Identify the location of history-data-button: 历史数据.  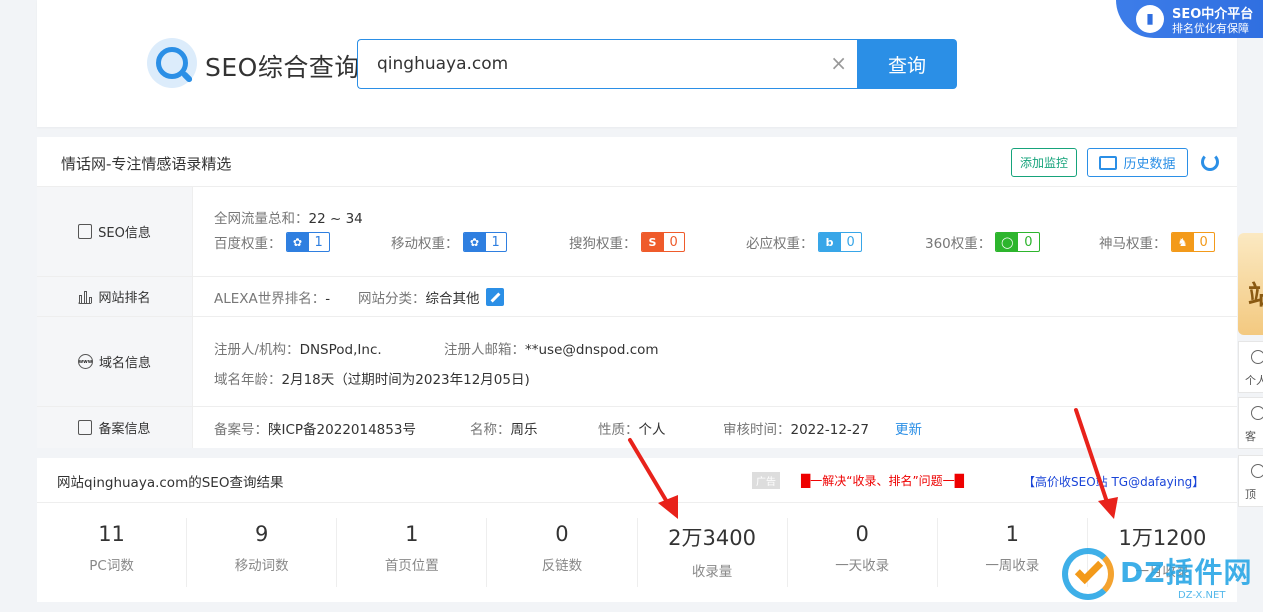
(1137, 162).